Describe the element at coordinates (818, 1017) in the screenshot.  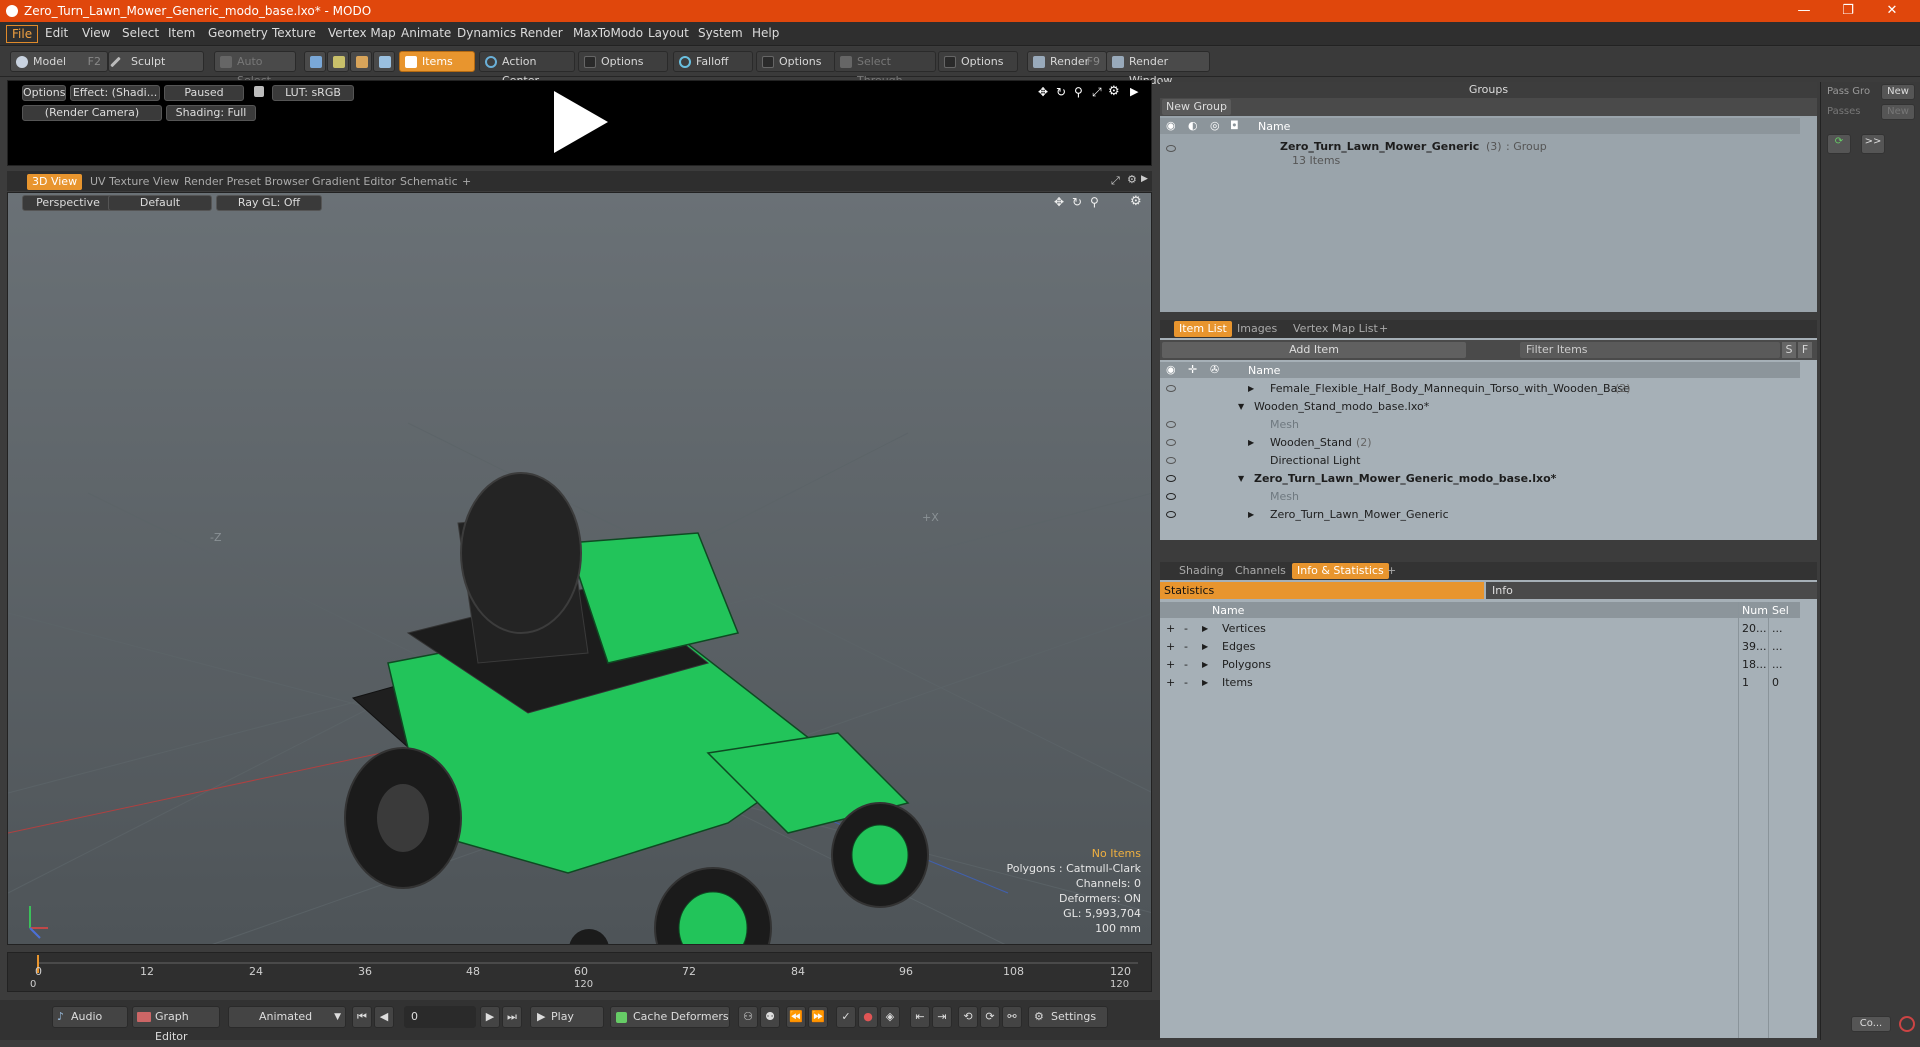
I see `next-key-icon: ⏩` at that location.